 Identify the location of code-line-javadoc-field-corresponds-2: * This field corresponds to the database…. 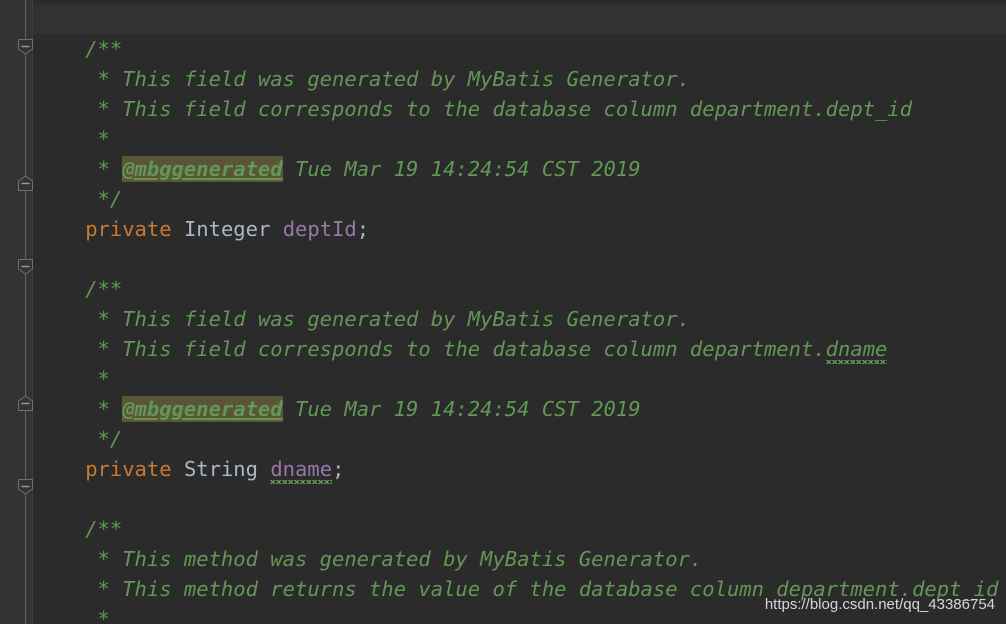
(493, 349).